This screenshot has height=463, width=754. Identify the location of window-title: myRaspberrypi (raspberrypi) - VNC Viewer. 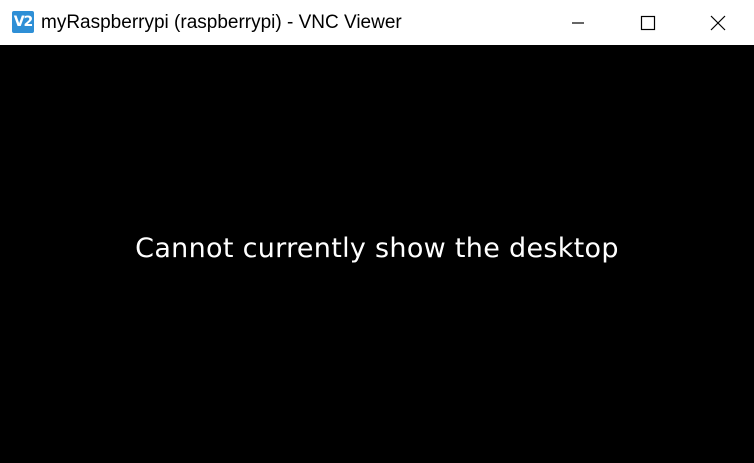
(221, 22).